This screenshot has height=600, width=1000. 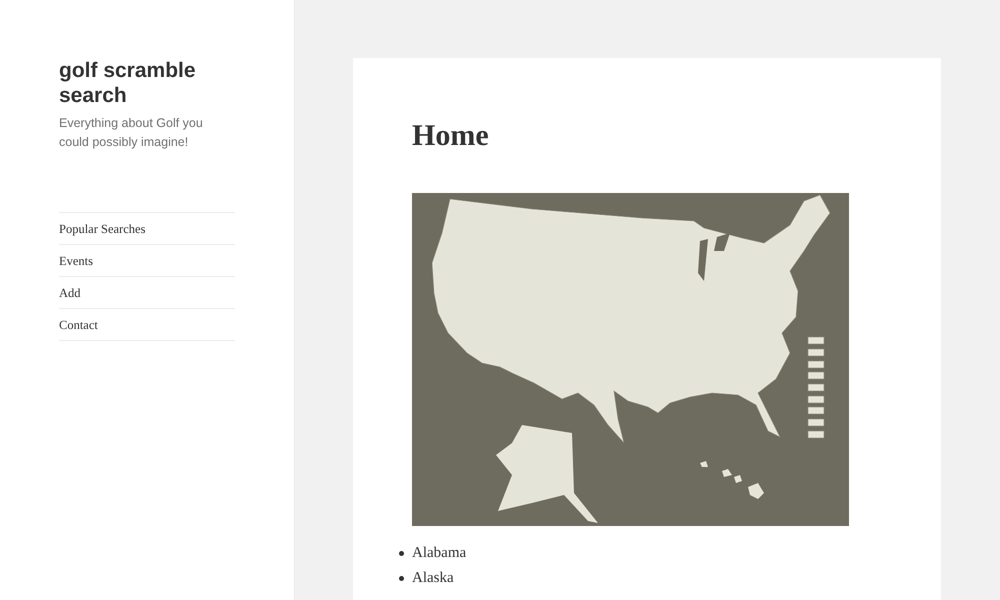 I want to click on nav-link: Add, so click(x=70, y=292).